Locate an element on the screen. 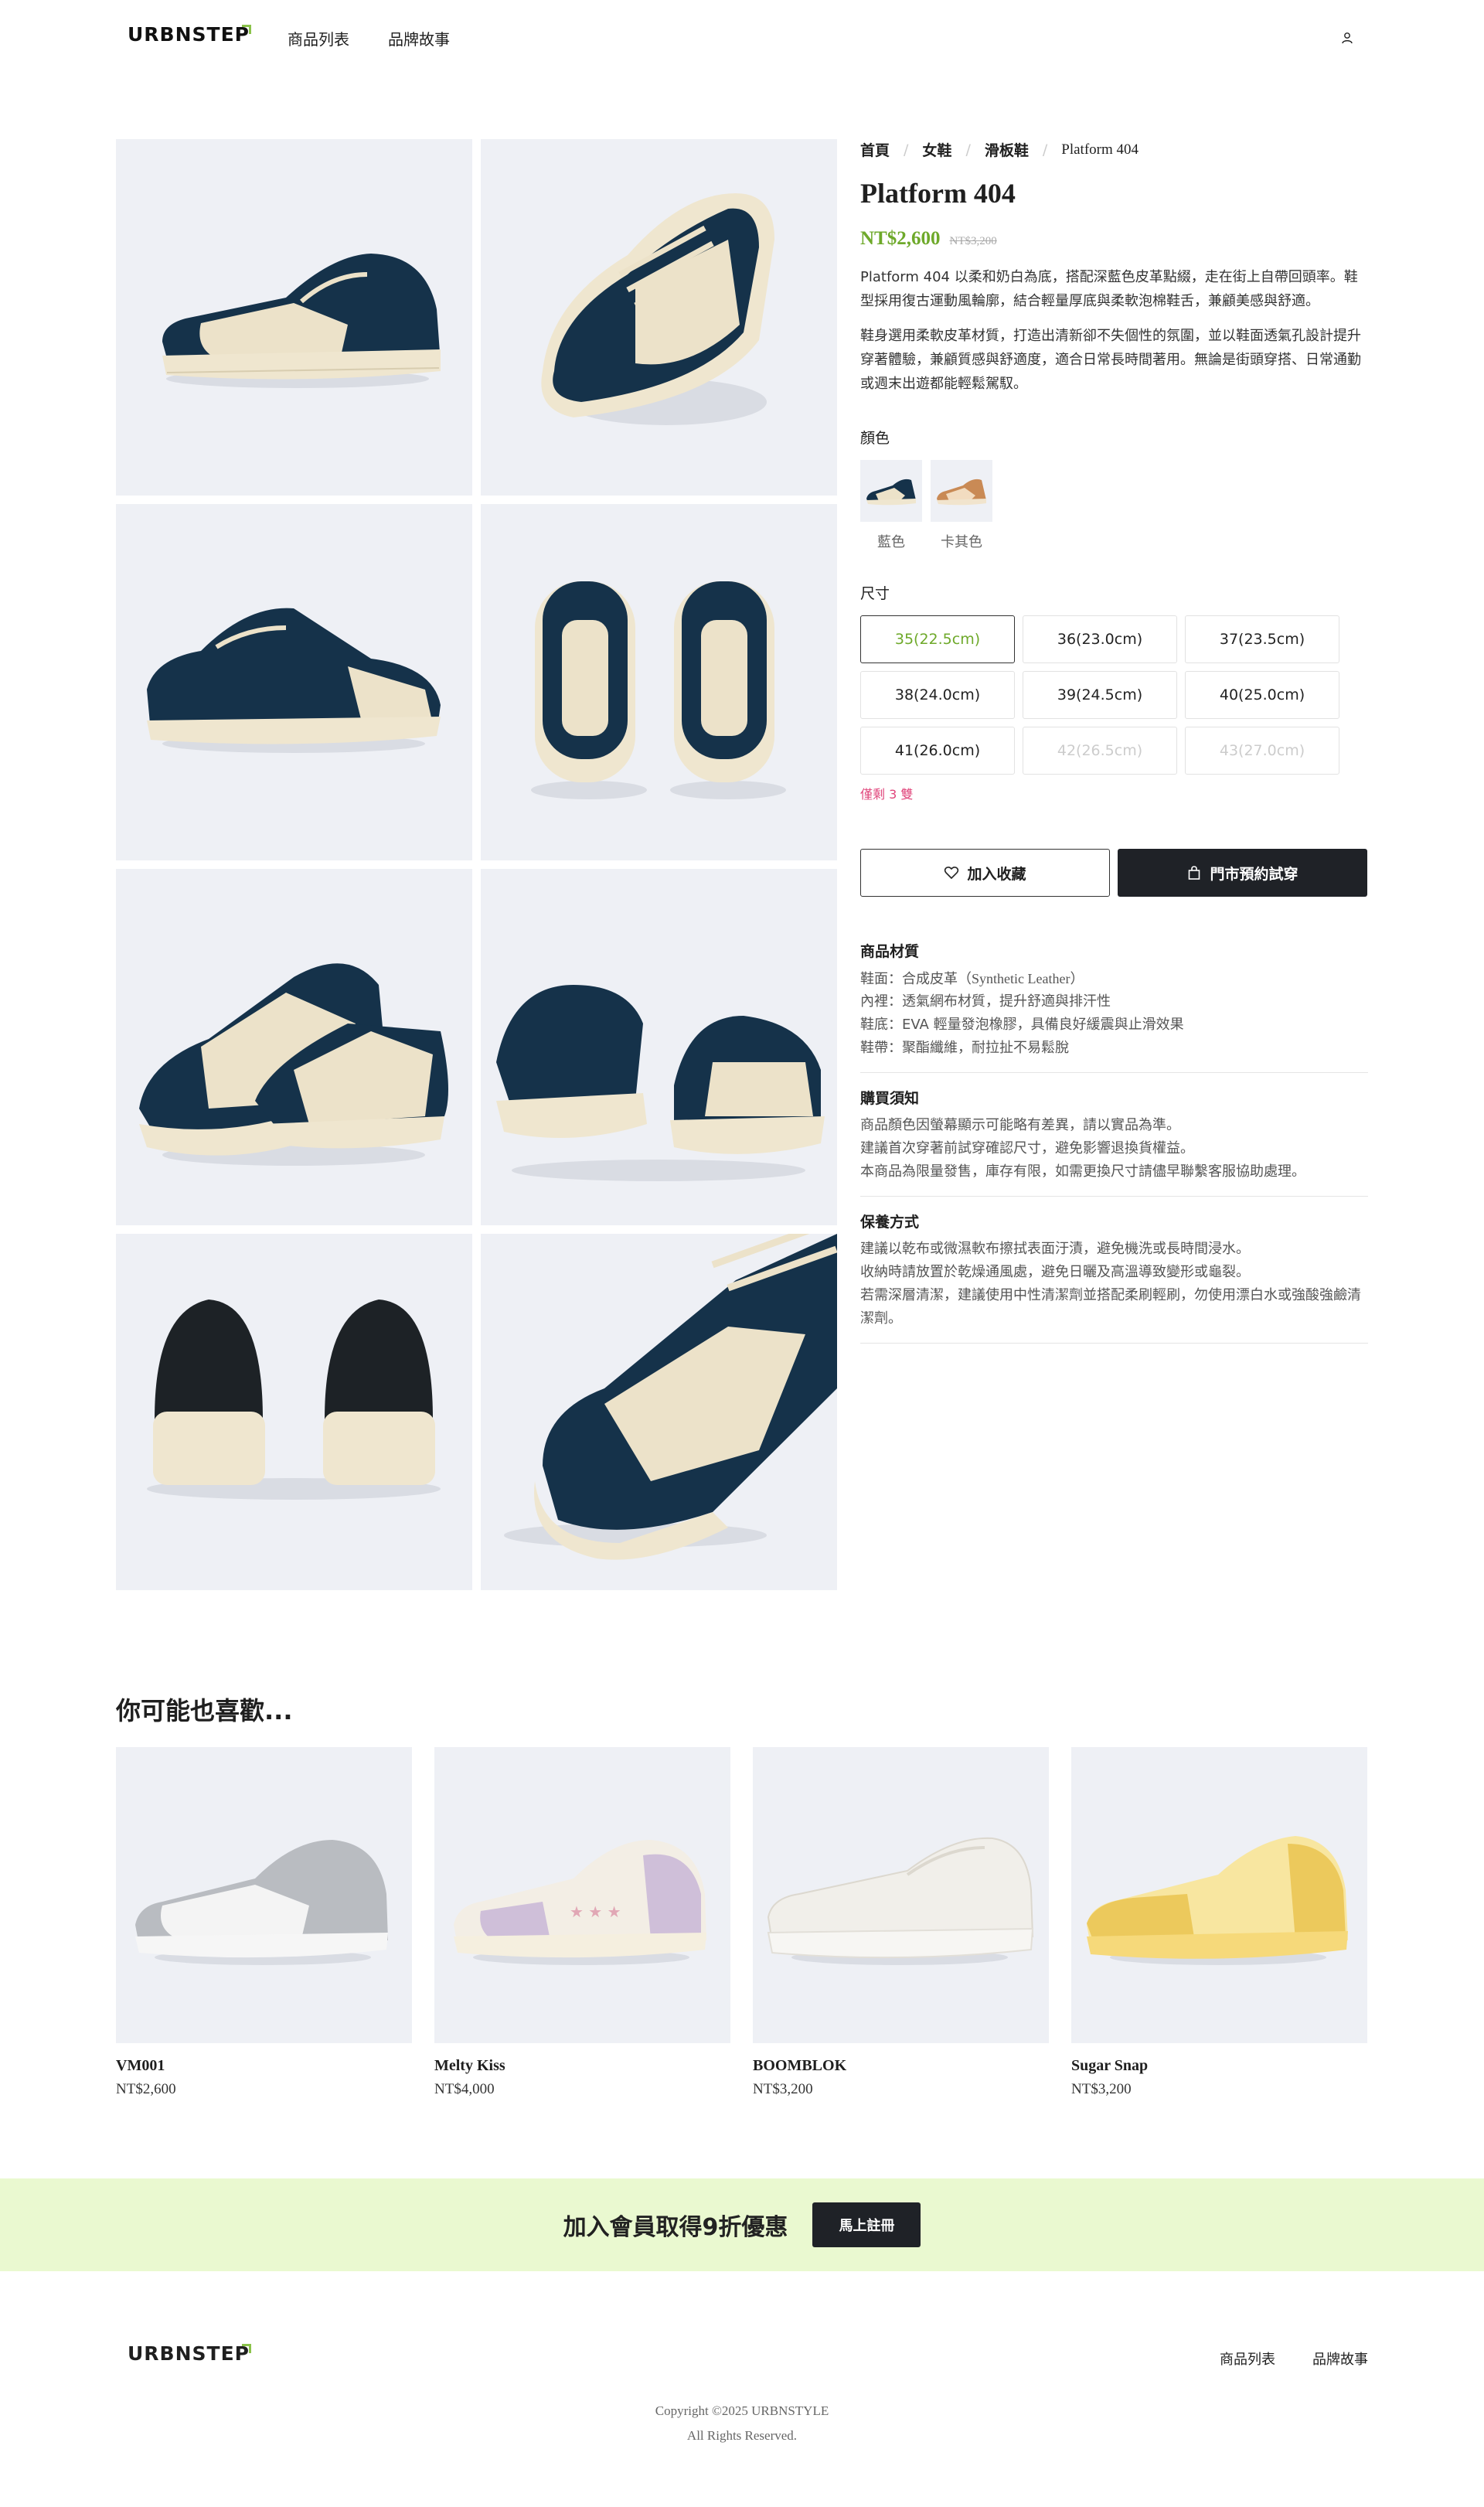 Image resolution: width=1484 pixels, height=2507 pixels. product-card: BOOMBLOK NT$3,200 is located at coordinates (901, 1922).